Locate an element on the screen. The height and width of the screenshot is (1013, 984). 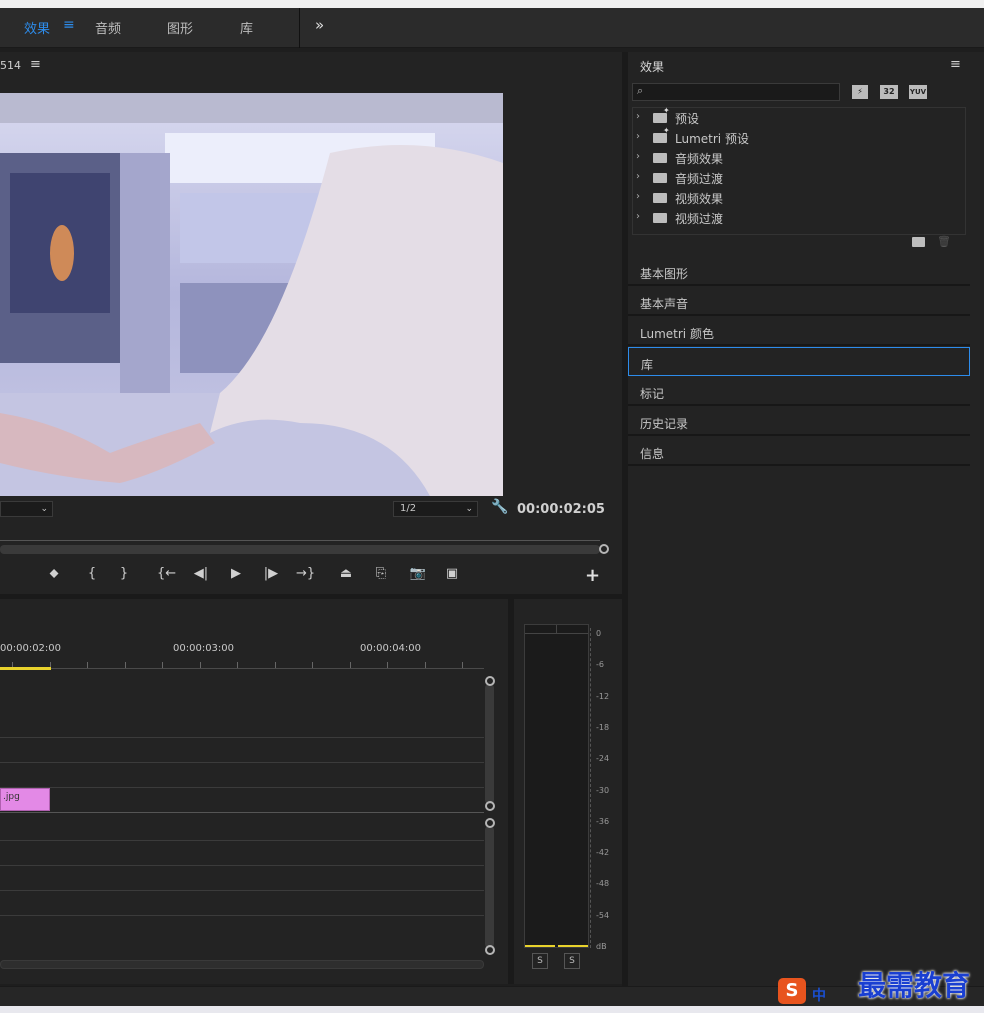
meter-scale-label: -54 is located at coordinates (603, 915).